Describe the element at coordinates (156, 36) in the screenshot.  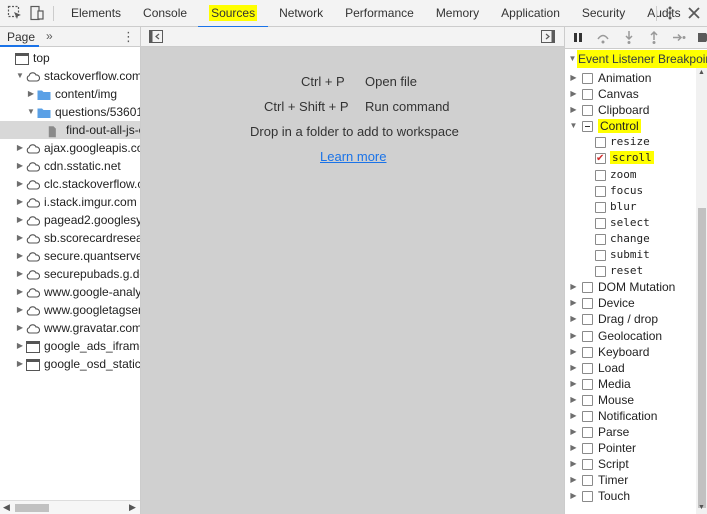
I see `toggle-navigator-icon` at that location.